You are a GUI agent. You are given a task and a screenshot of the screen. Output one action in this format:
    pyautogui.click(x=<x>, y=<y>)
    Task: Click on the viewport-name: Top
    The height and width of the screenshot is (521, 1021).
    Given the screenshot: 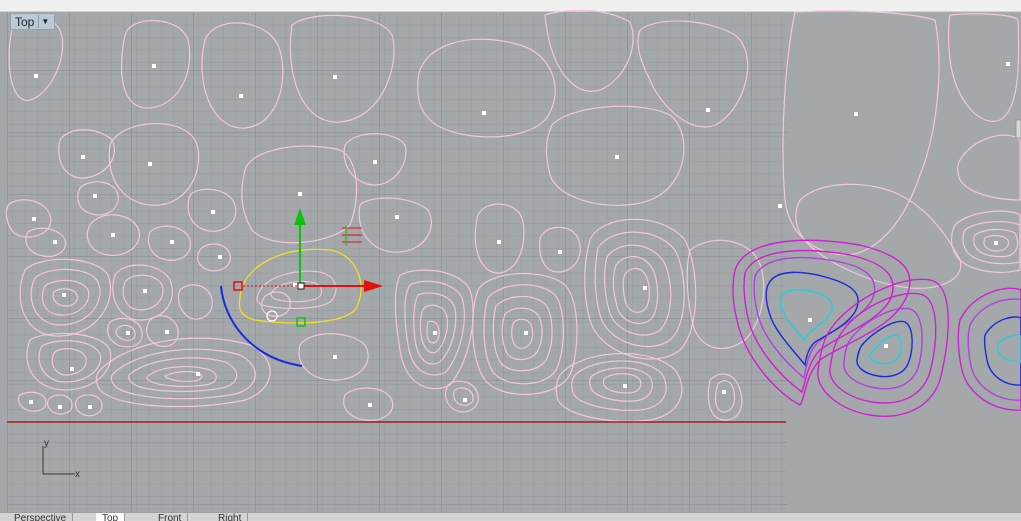 What is the action you would take?
    pyautogui.click(x=24, y=22)
    